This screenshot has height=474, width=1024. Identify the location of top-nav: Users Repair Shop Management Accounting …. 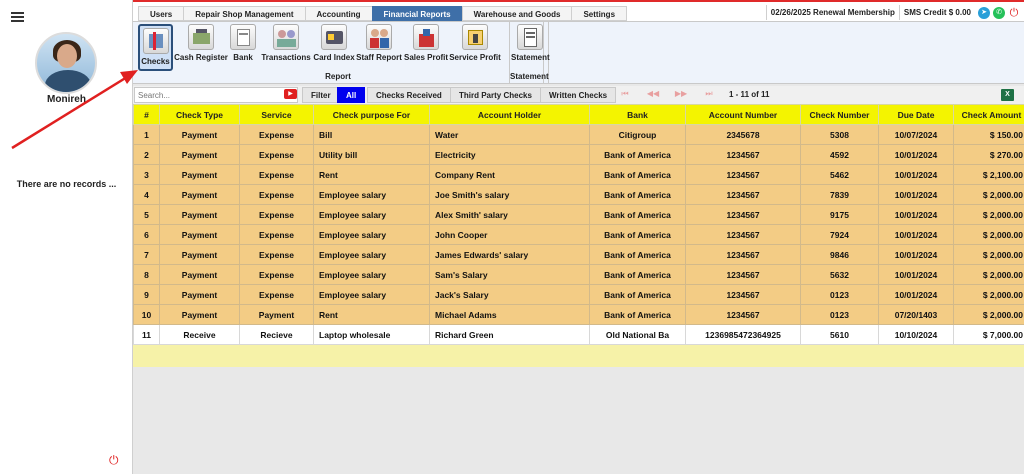
(578, 11).